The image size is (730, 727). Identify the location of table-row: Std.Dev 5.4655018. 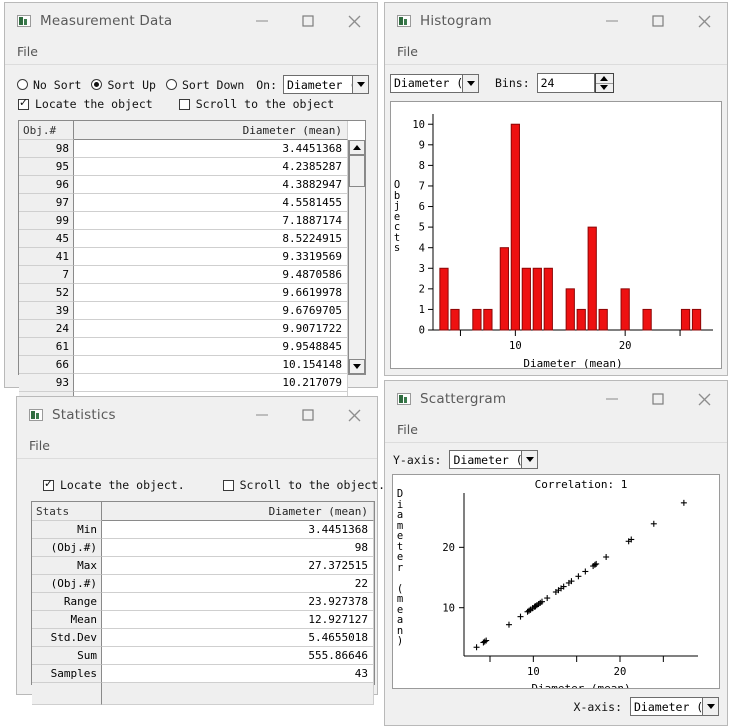
(203, 638).